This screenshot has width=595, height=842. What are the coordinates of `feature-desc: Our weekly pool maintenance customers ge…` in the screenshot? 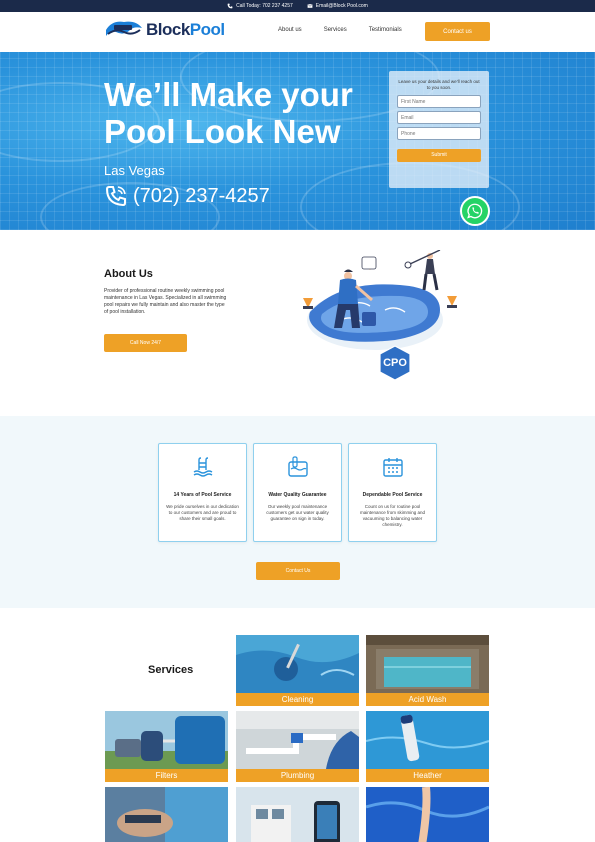 It's located at (297, 512).